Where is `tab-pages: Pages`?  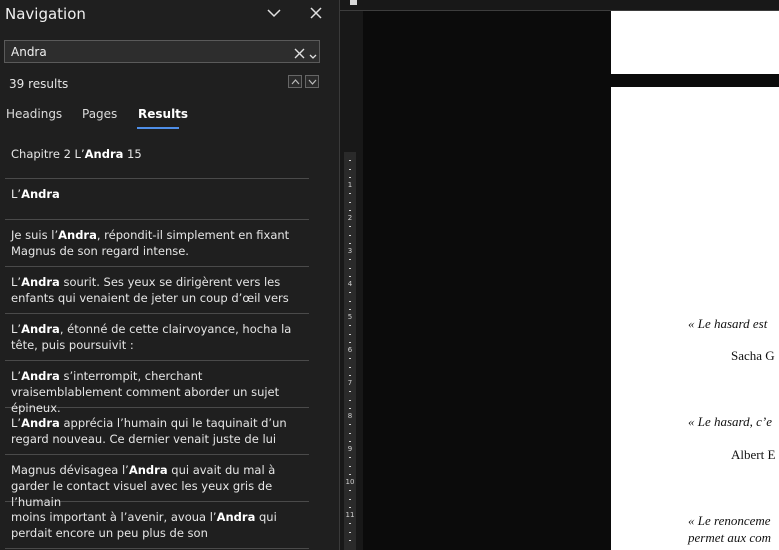
tab-pages: Pages is located at coordinates (99, 114).